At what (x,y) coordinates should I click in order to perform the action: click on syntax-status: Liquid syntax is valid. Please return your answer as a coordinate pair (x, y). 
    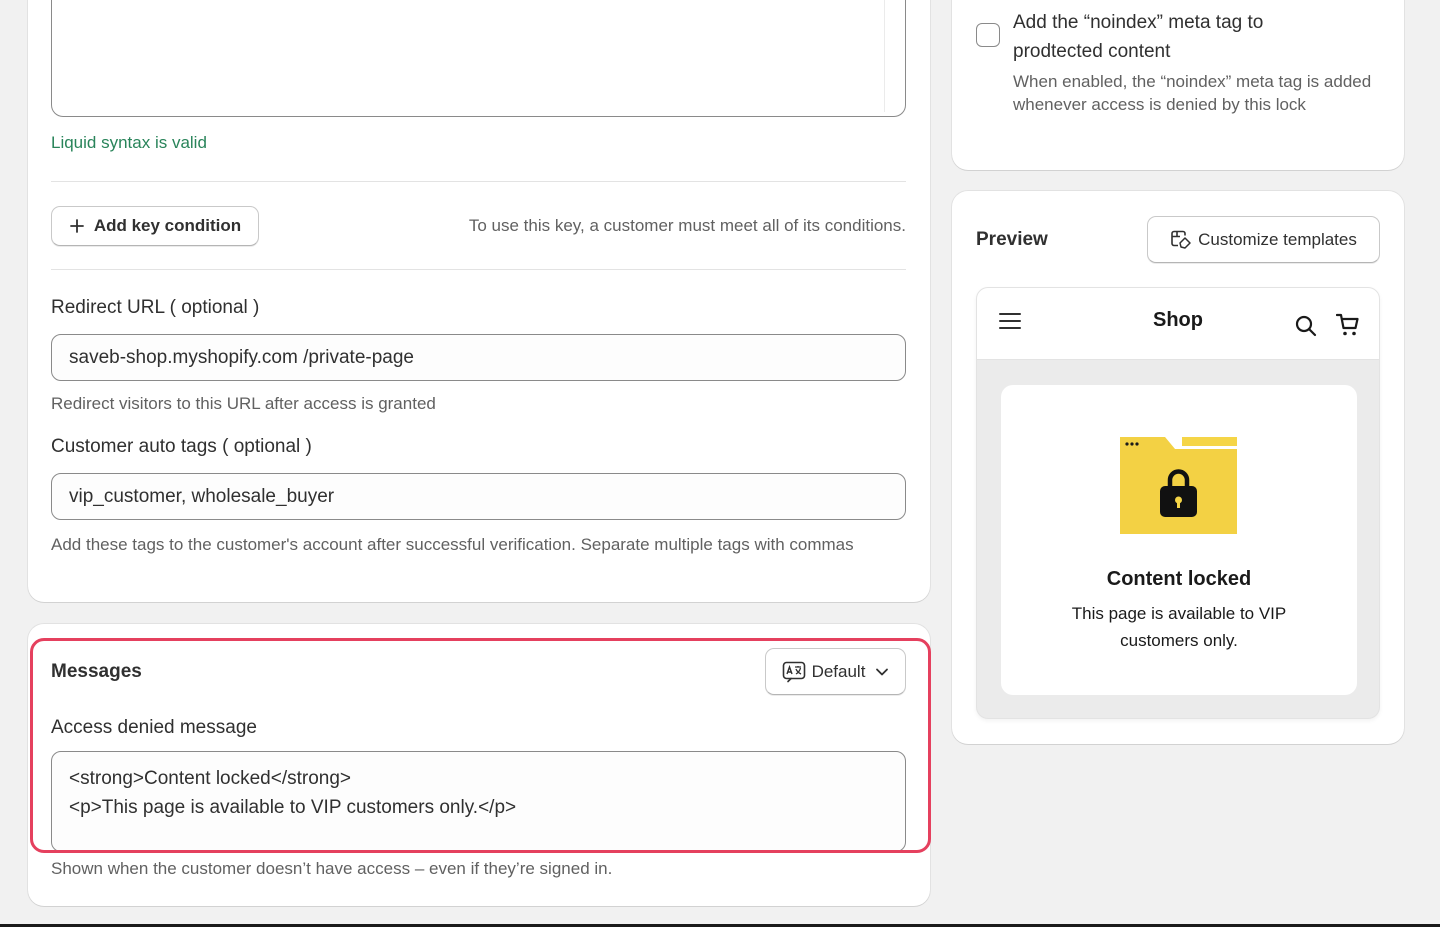
    Looking at the image, I should click on (129, 142).